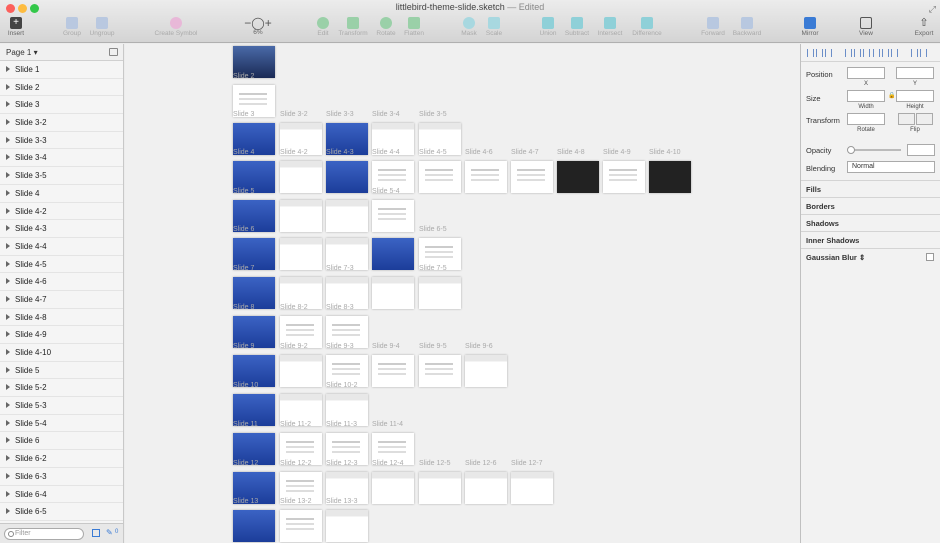  What do you see at coordinates (866, 119) in the screenshot?
I see `rotate-field` at bounding box center [866, 119].